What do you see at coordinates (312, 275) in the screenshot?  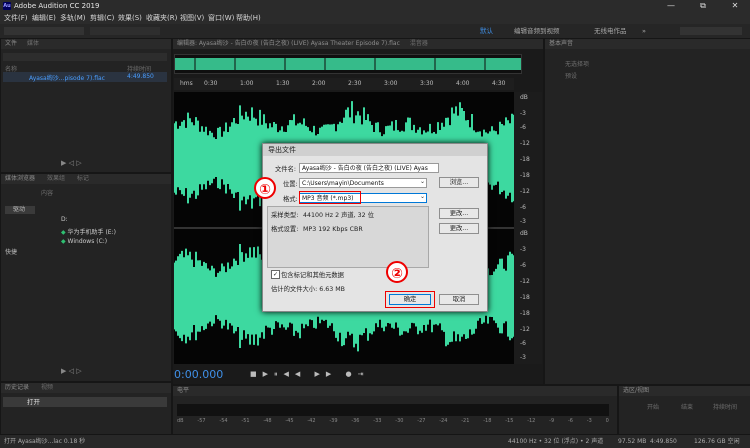 I see `include-markers-label: 包含标记和其他元数据` at bounding box center [312, 275].